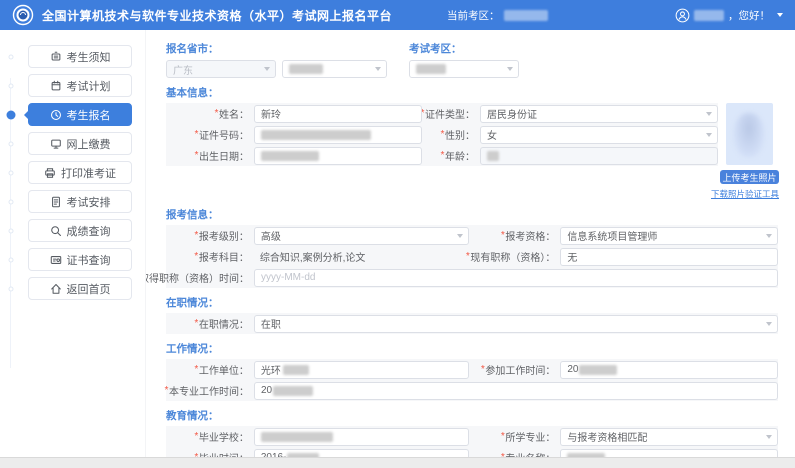  What do you see at coordinates (442, 113) in the screenshot?
I see `form-row: * 姓名： 新玲 * 证件类型： 居民身份证` at bounding box center [442, 113].